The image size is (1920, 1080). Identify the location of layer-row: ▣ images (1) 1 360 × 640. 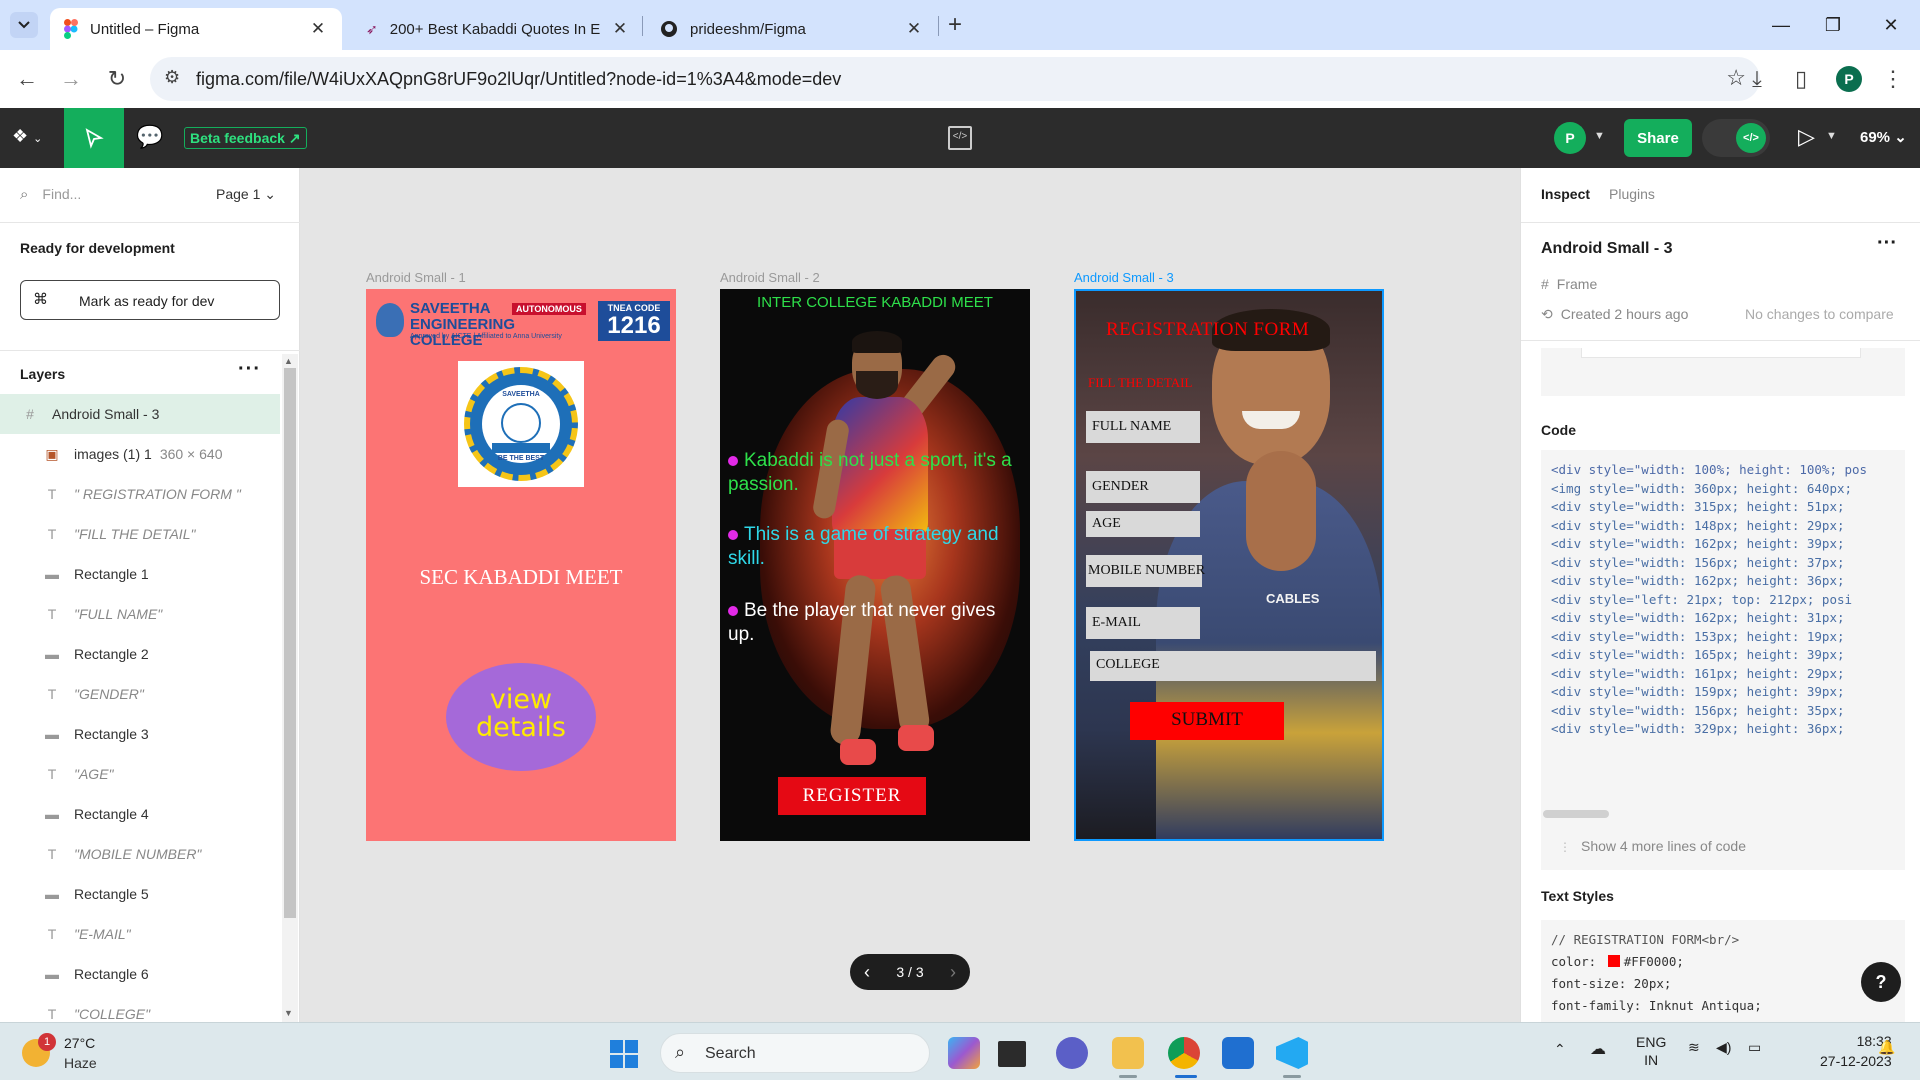
(140, 454).